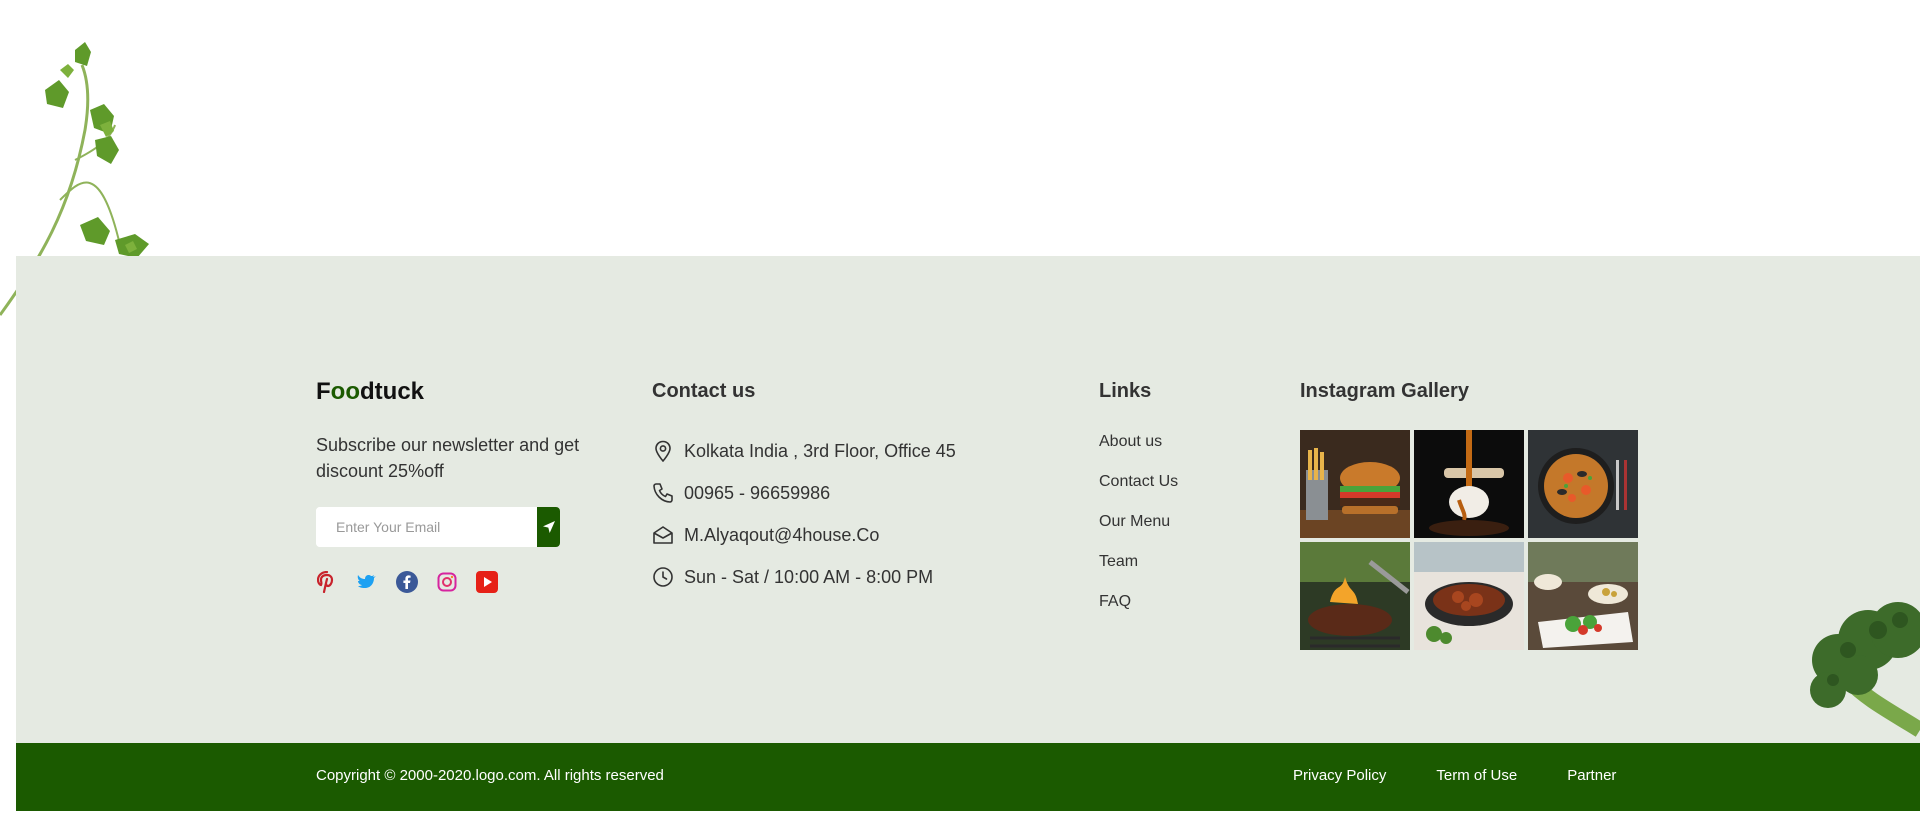 The height and width of the screenshot is (824, 1920). Describe the element at coordinates (781, 535) in the screenshot. I see `email-text: M.Alyaqout@4house.Co` at that location.